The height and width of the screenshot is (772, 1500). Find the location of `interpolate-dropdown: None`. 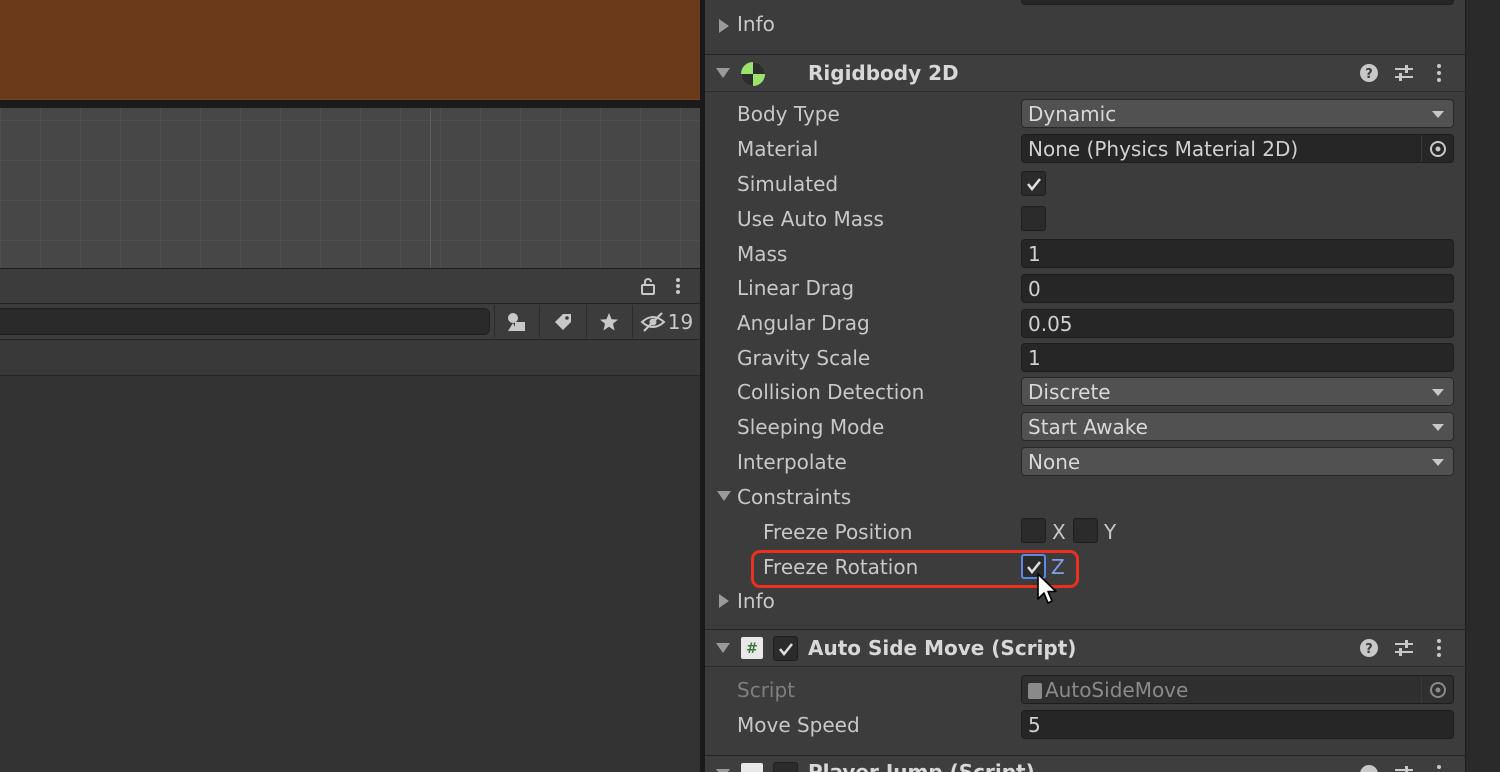

interpolate-dropdown: None is located at coordinates (1237, 461).